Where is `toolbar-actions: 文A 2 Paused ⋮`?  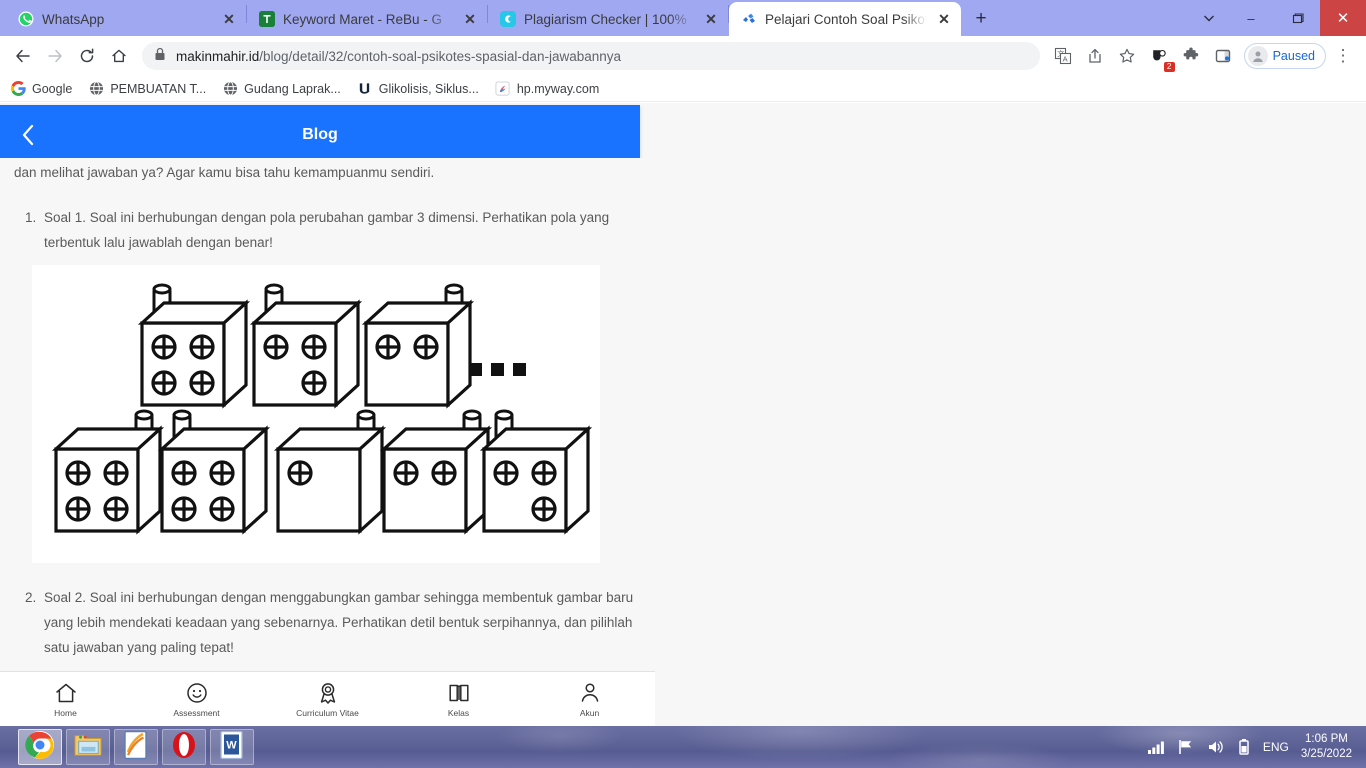 toolbar-actions: 文A 2 Paused ⋮ is located at coordinates (1203, 56).